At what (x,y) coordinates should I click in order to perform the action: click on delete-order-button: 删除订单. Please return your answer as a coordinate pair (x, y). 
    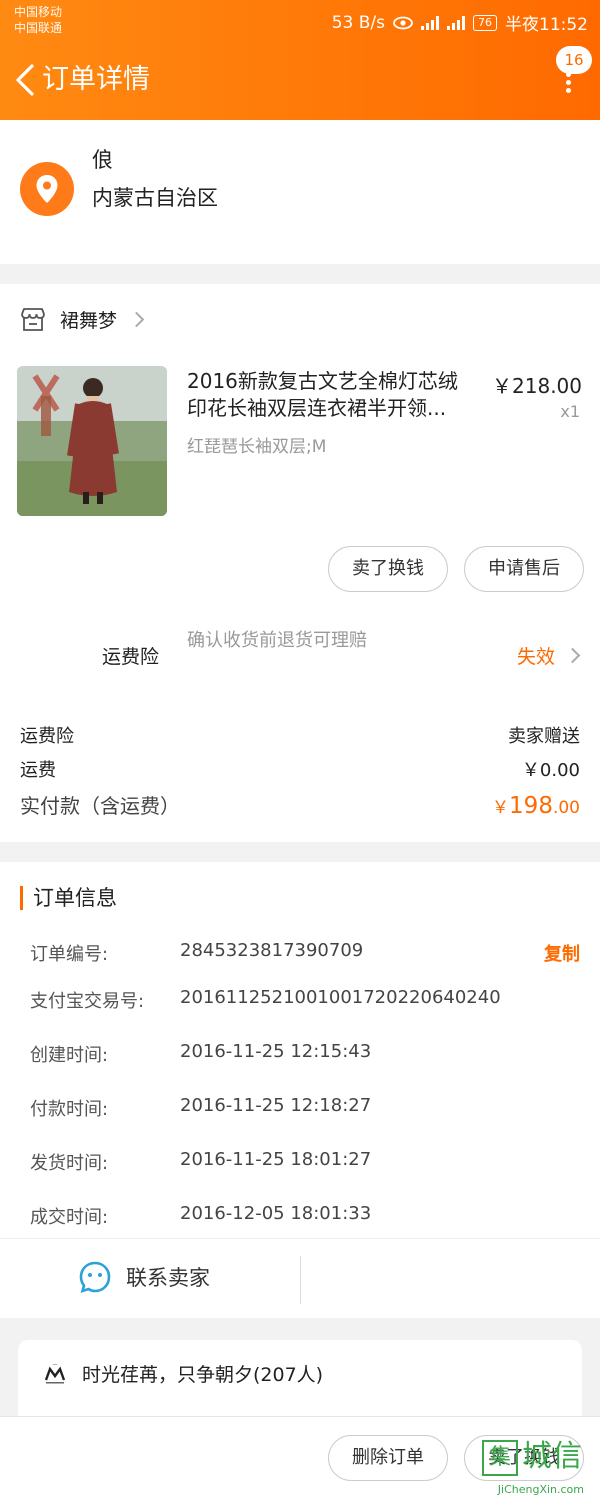
    Looking at the image, I should click on (388, 1458).